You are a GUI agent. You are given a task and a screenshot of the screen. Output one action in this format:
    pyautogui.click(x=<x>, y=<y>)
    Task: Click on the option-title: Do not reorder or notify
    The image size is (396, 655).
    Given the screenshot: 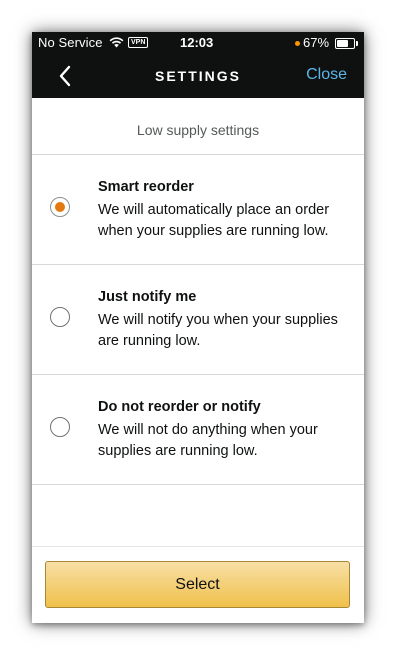 What is the action you would take?
    pyautogui.click(x=179, y=407)
    